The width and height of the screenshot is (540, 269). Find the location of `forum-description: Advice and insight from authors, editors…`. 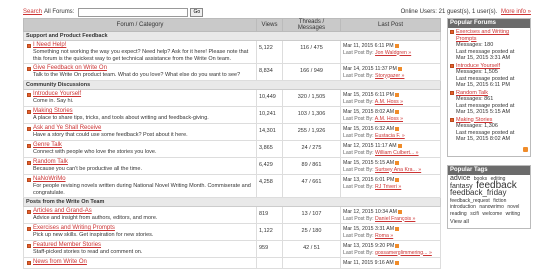

forum-description: Advice and insight from authors, editors… is located at coordinates (95, 218).